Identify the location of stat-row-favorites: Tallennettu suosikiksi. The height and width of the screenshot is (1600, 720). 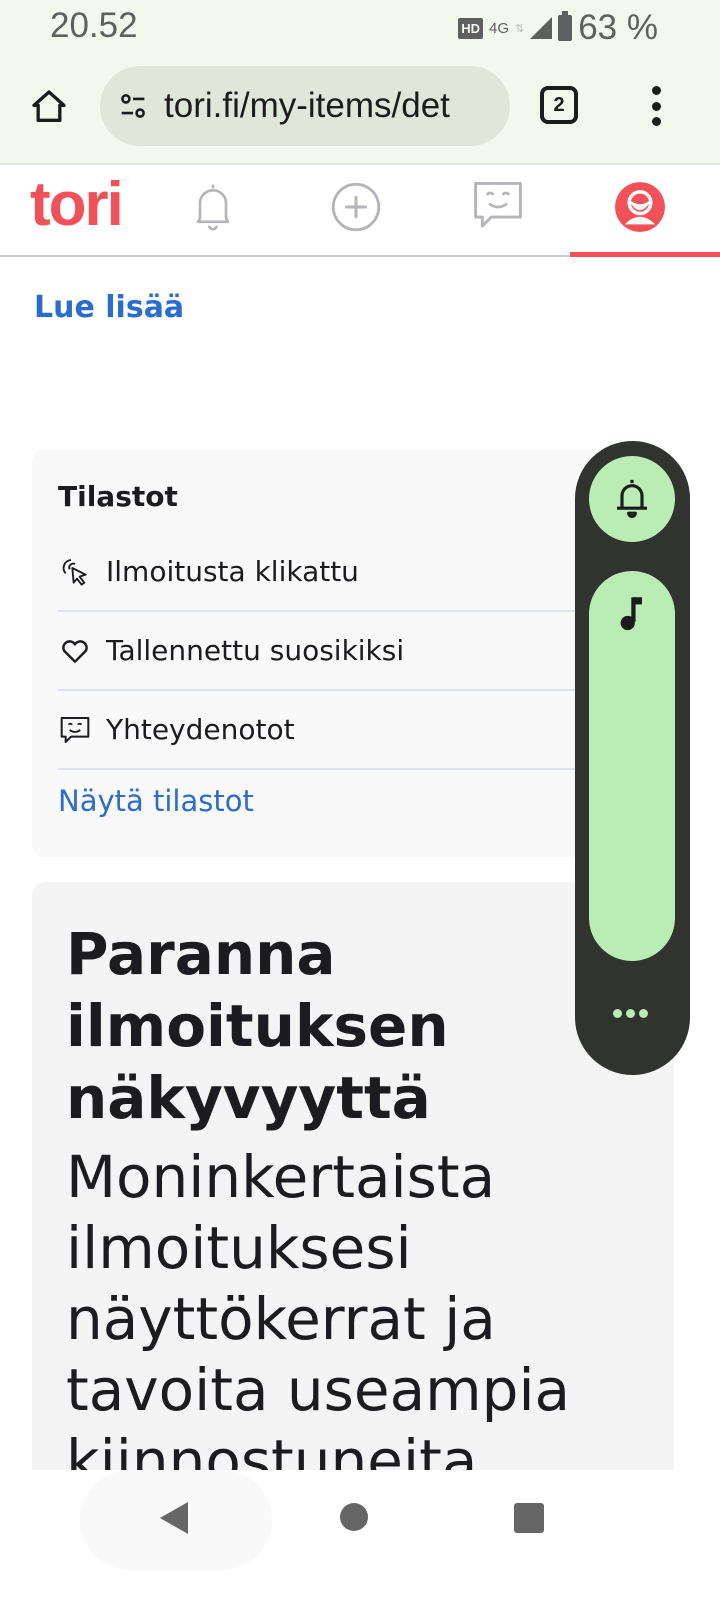
(353, 651).